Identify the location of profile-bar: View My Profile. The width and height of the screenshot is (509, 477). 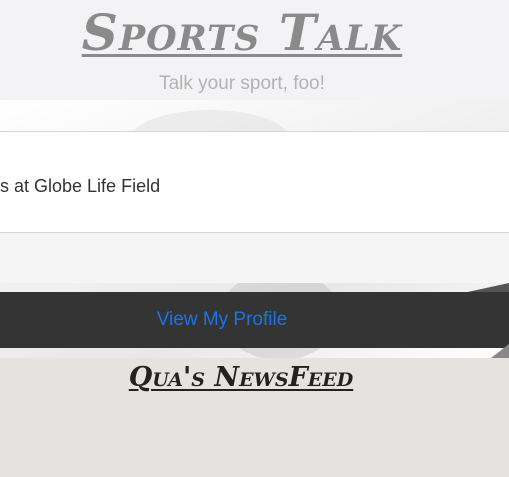
(254, 320).